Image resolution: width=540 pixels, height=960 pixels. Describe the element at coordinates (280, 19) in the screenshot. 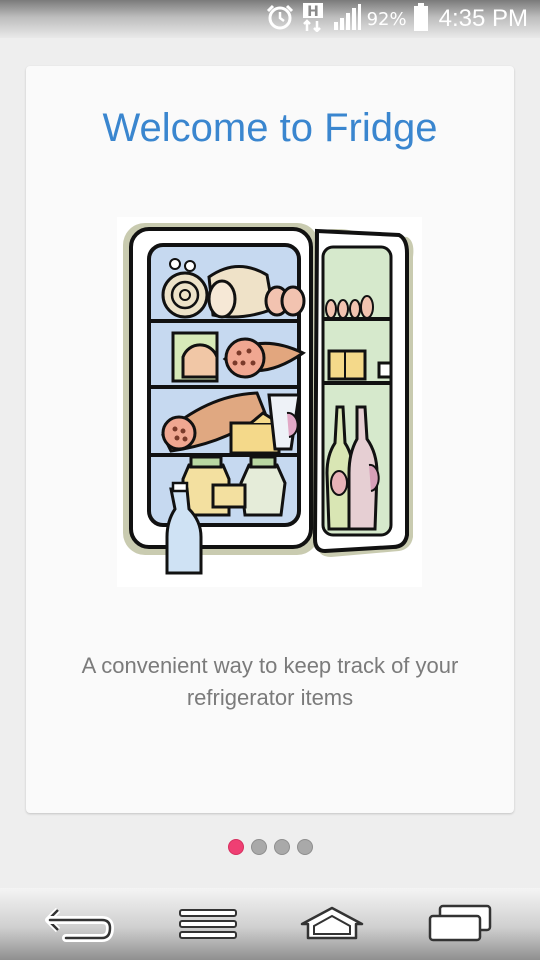

I see `alarm-icon` at that location.